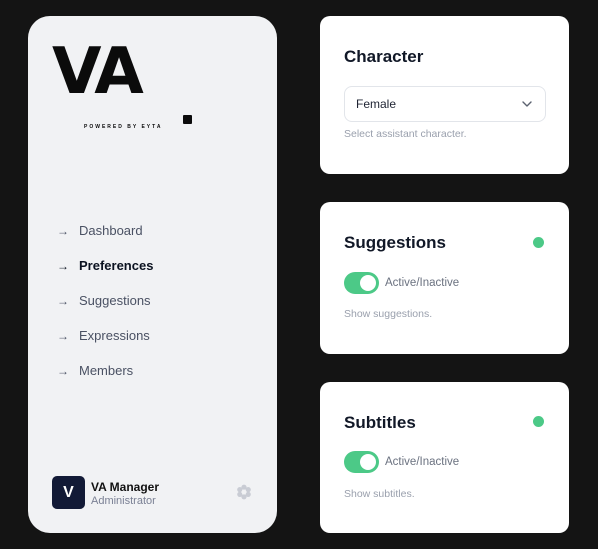 Image resolution: width=598 pixels, height=549 pixels. Describe the element at coordinates (187, 119) in the screenshot. I see `logo-dot` at that location.